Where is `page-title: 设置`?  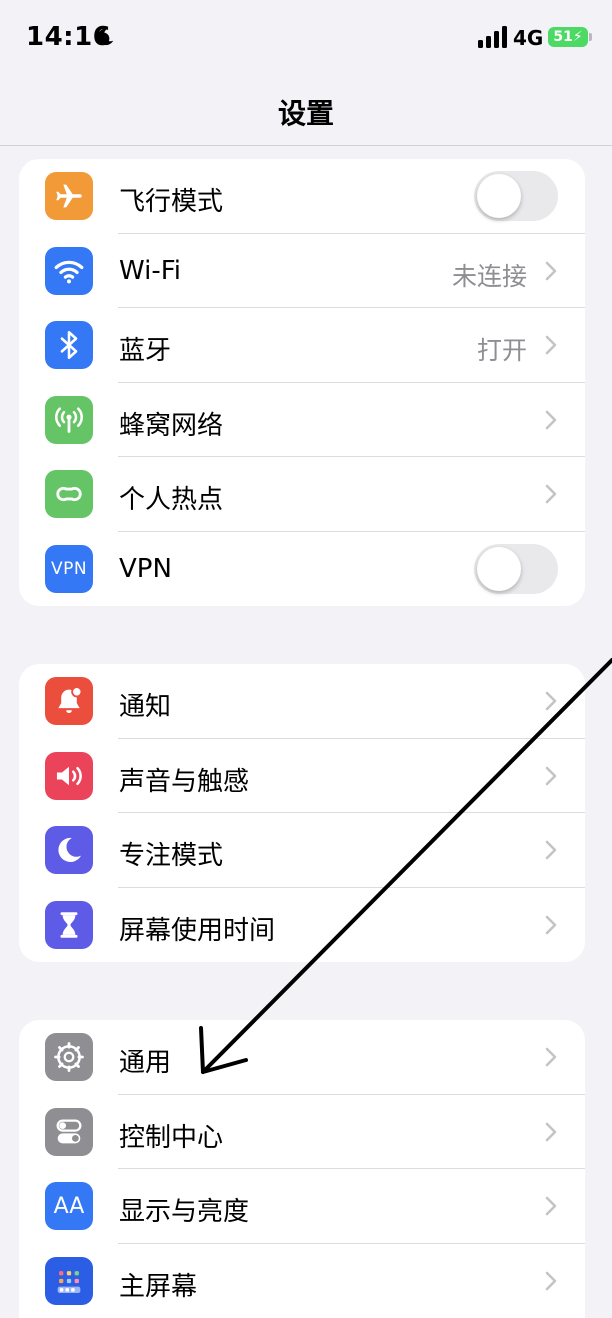
page-title: 设置 is located at coordinates (305, 113).